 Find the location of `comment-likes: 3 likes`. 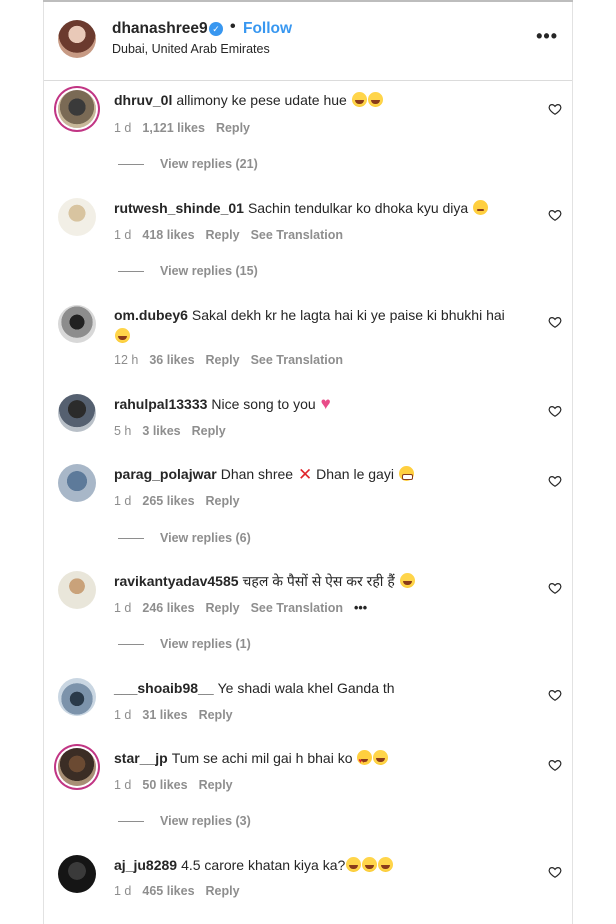

comment-likes: 3 likes is located at coordinates (161, 431).